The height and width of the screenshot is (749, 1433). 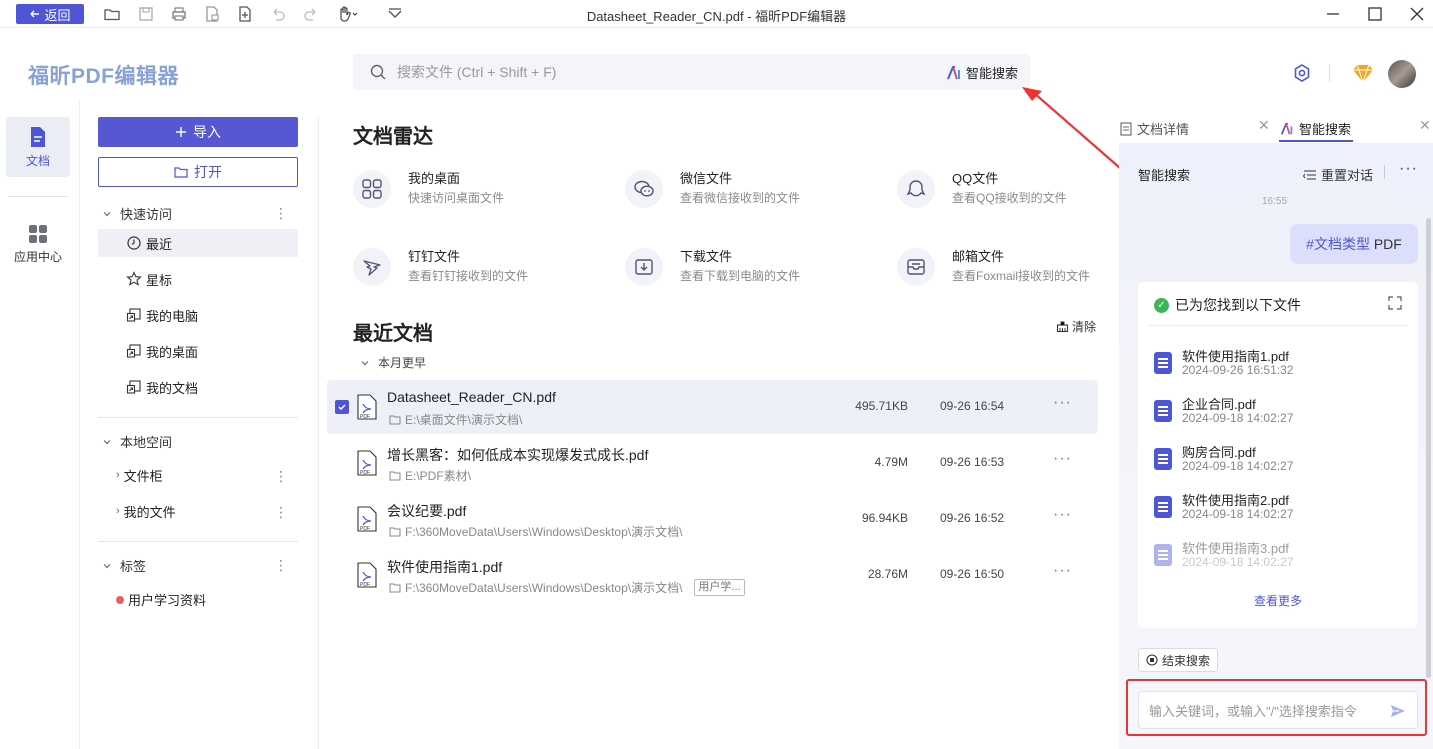 I want to click on close-icon, so click(x=1417, y=14).